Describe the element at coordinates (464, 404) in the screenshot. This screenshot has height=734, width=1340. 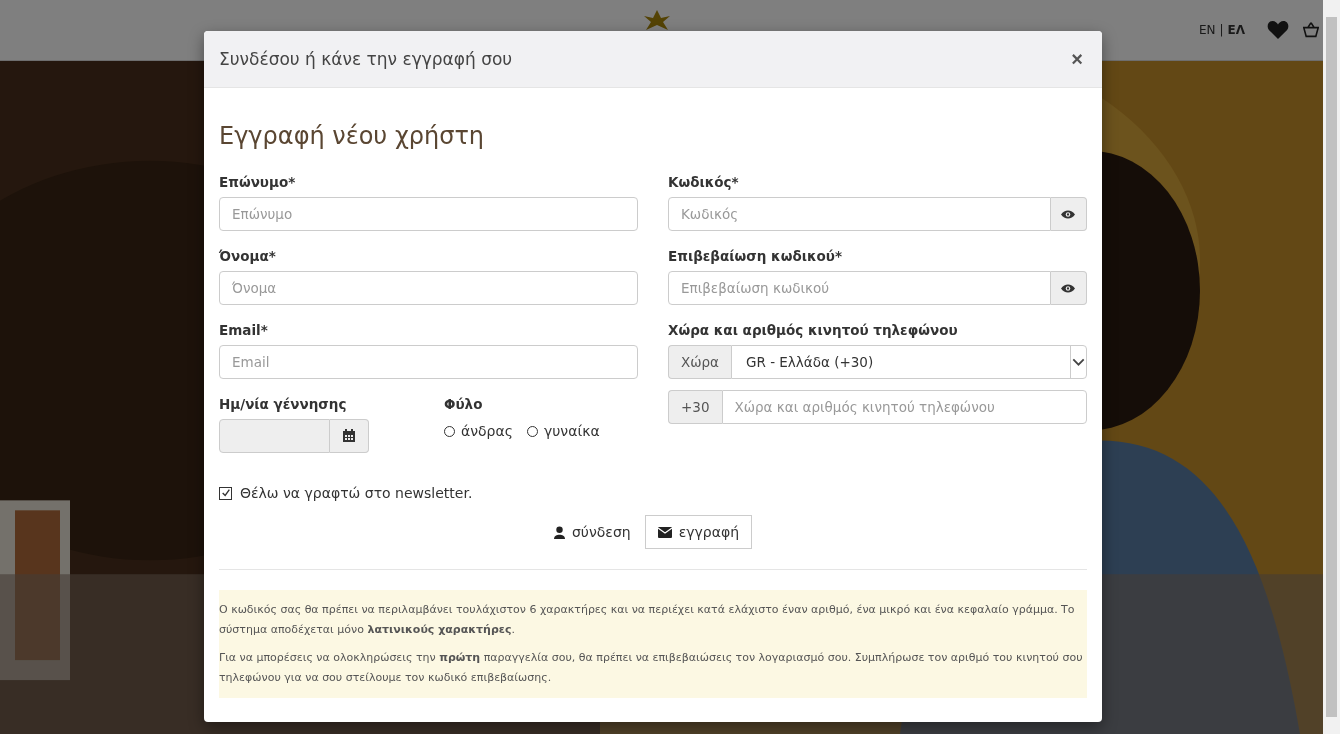
I see `field-label: Φύλο` at that location.